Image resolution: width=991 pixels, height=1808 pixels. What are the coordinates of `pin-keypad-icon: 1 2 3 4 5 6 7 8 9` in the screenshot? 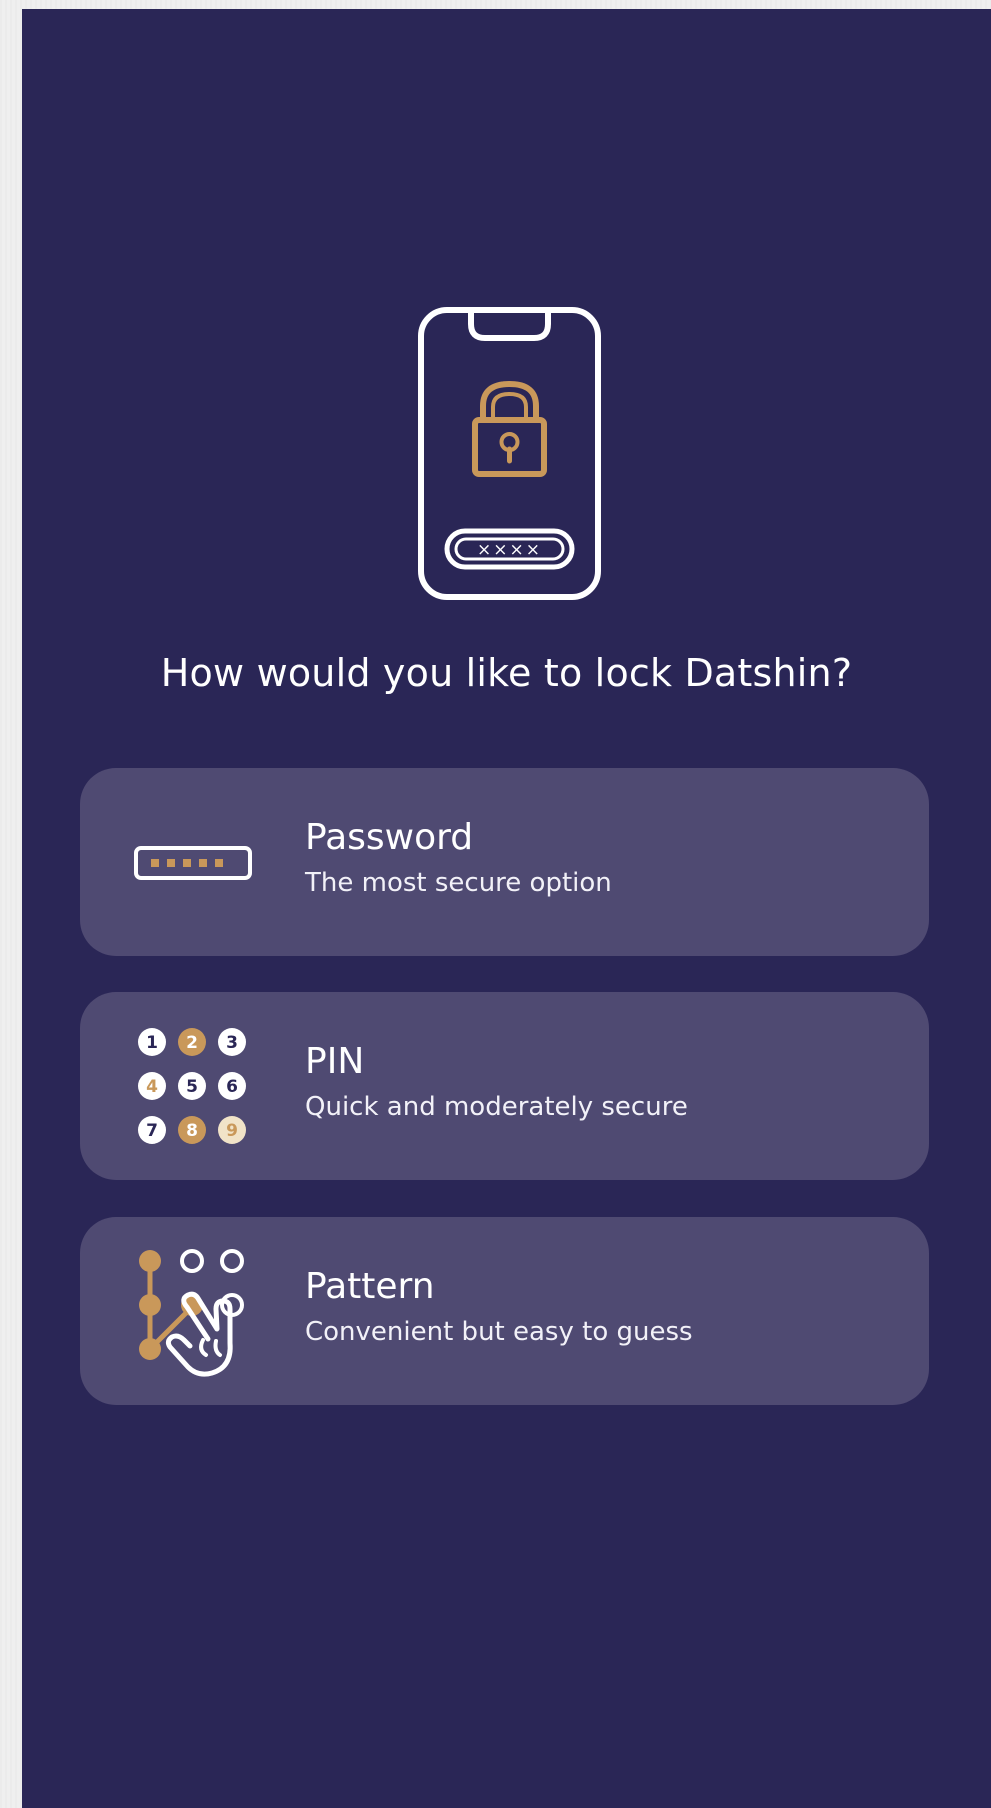 It's located at (192, 1086).